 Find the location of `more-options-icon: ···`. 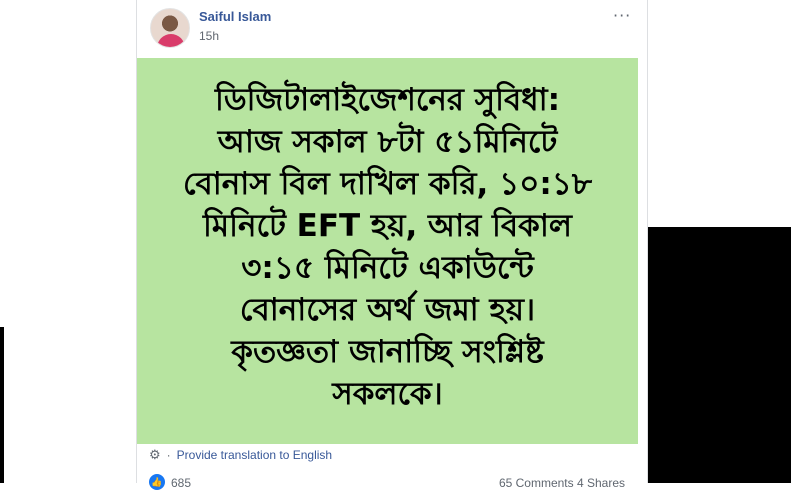

more-options-icon: ··· is located at coordinates (622, 15).